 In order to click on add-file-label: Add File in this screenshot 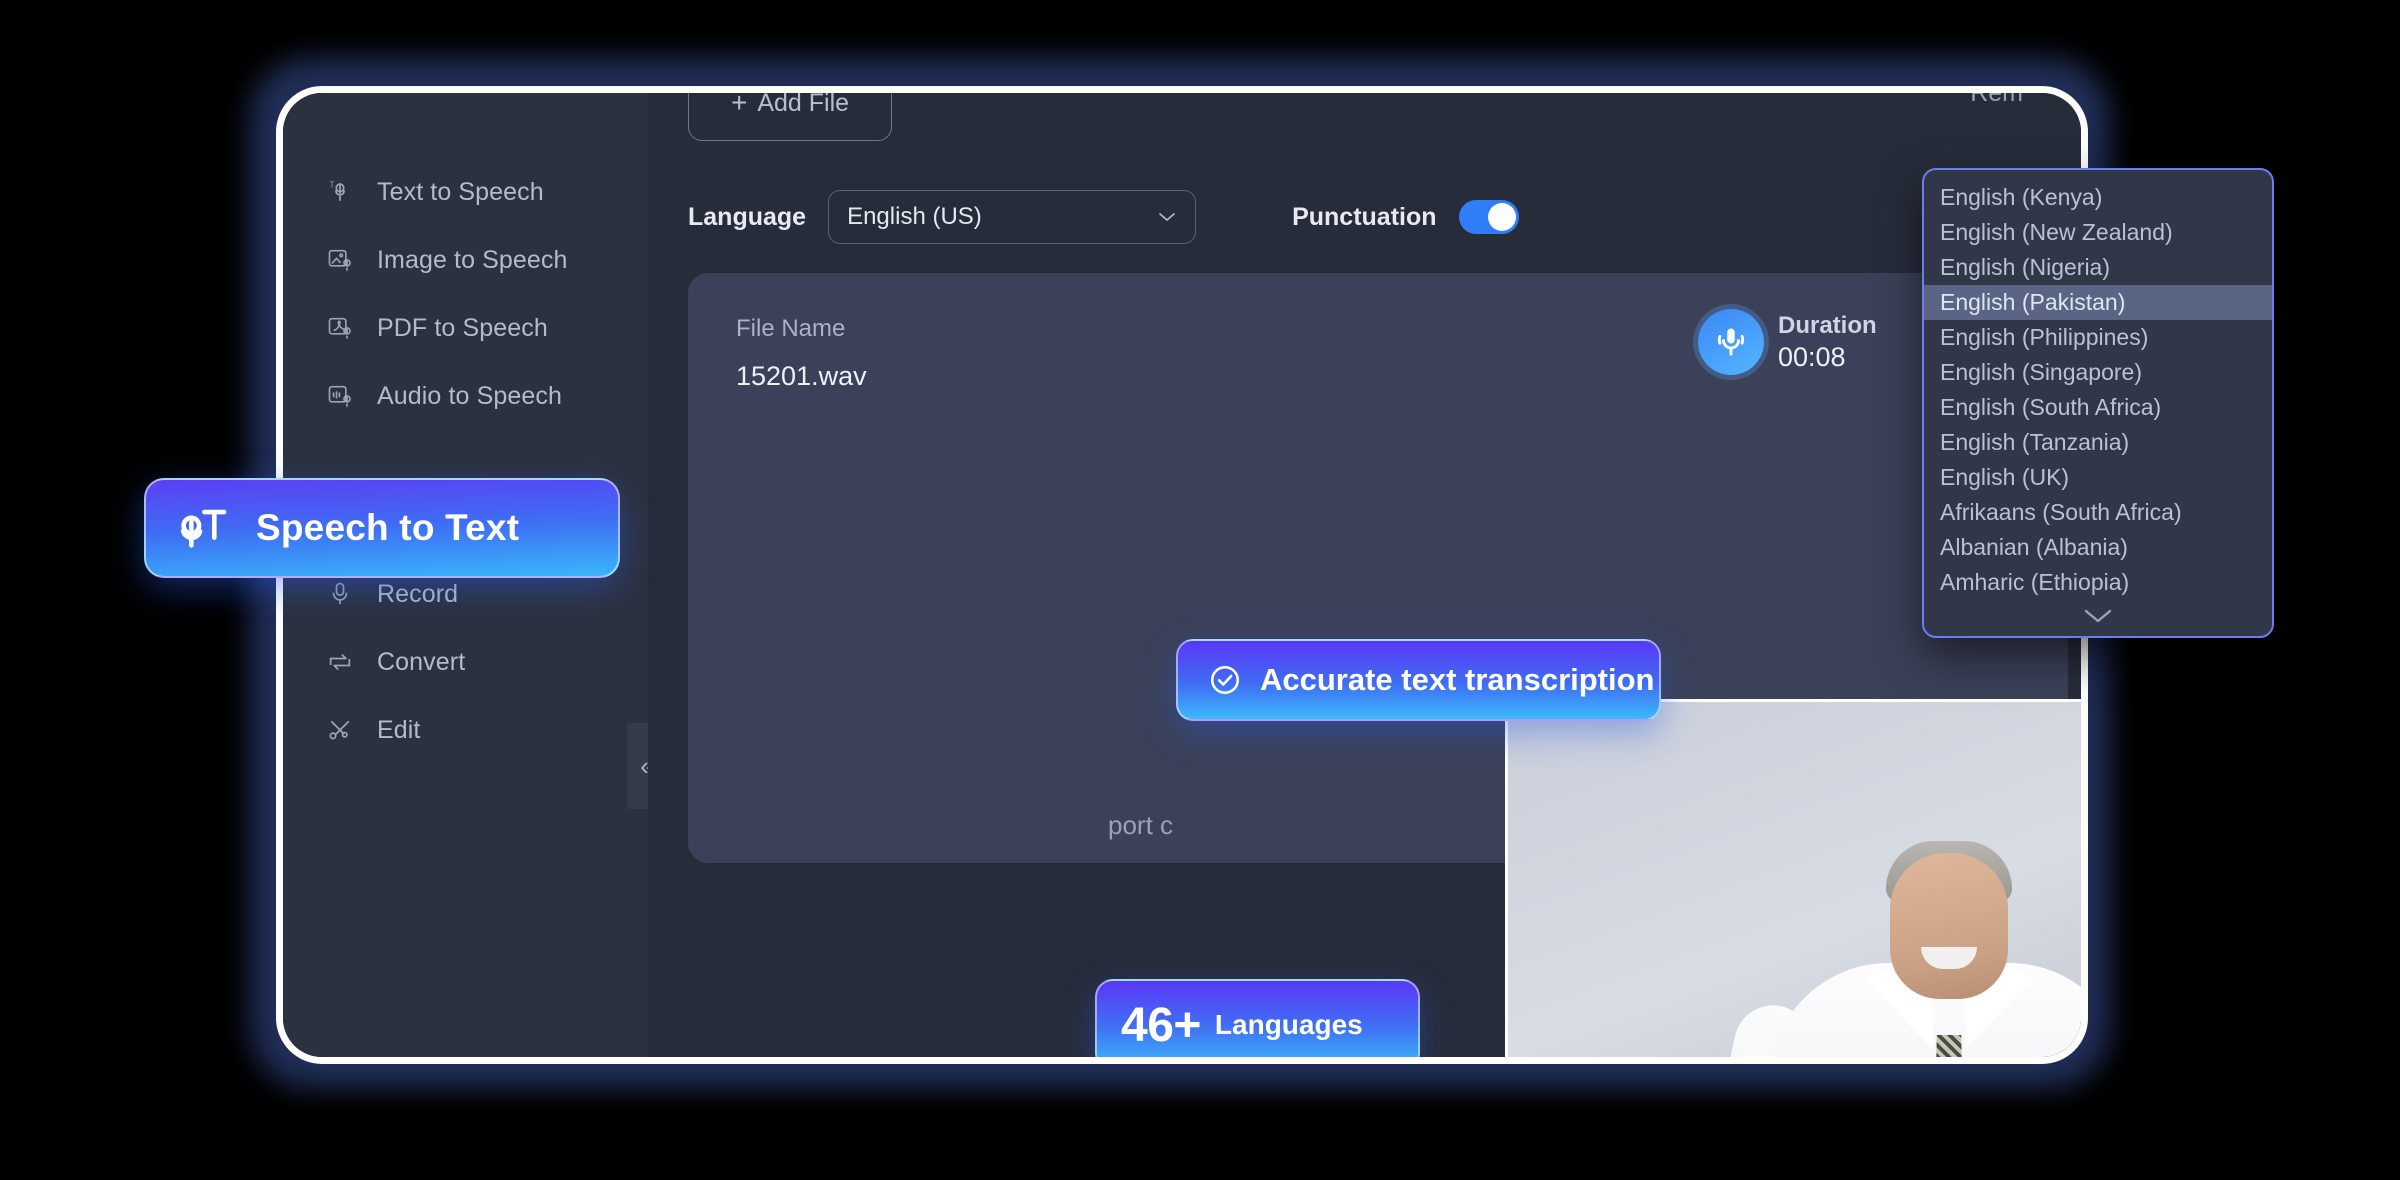, I will do `click(803, 105)`.